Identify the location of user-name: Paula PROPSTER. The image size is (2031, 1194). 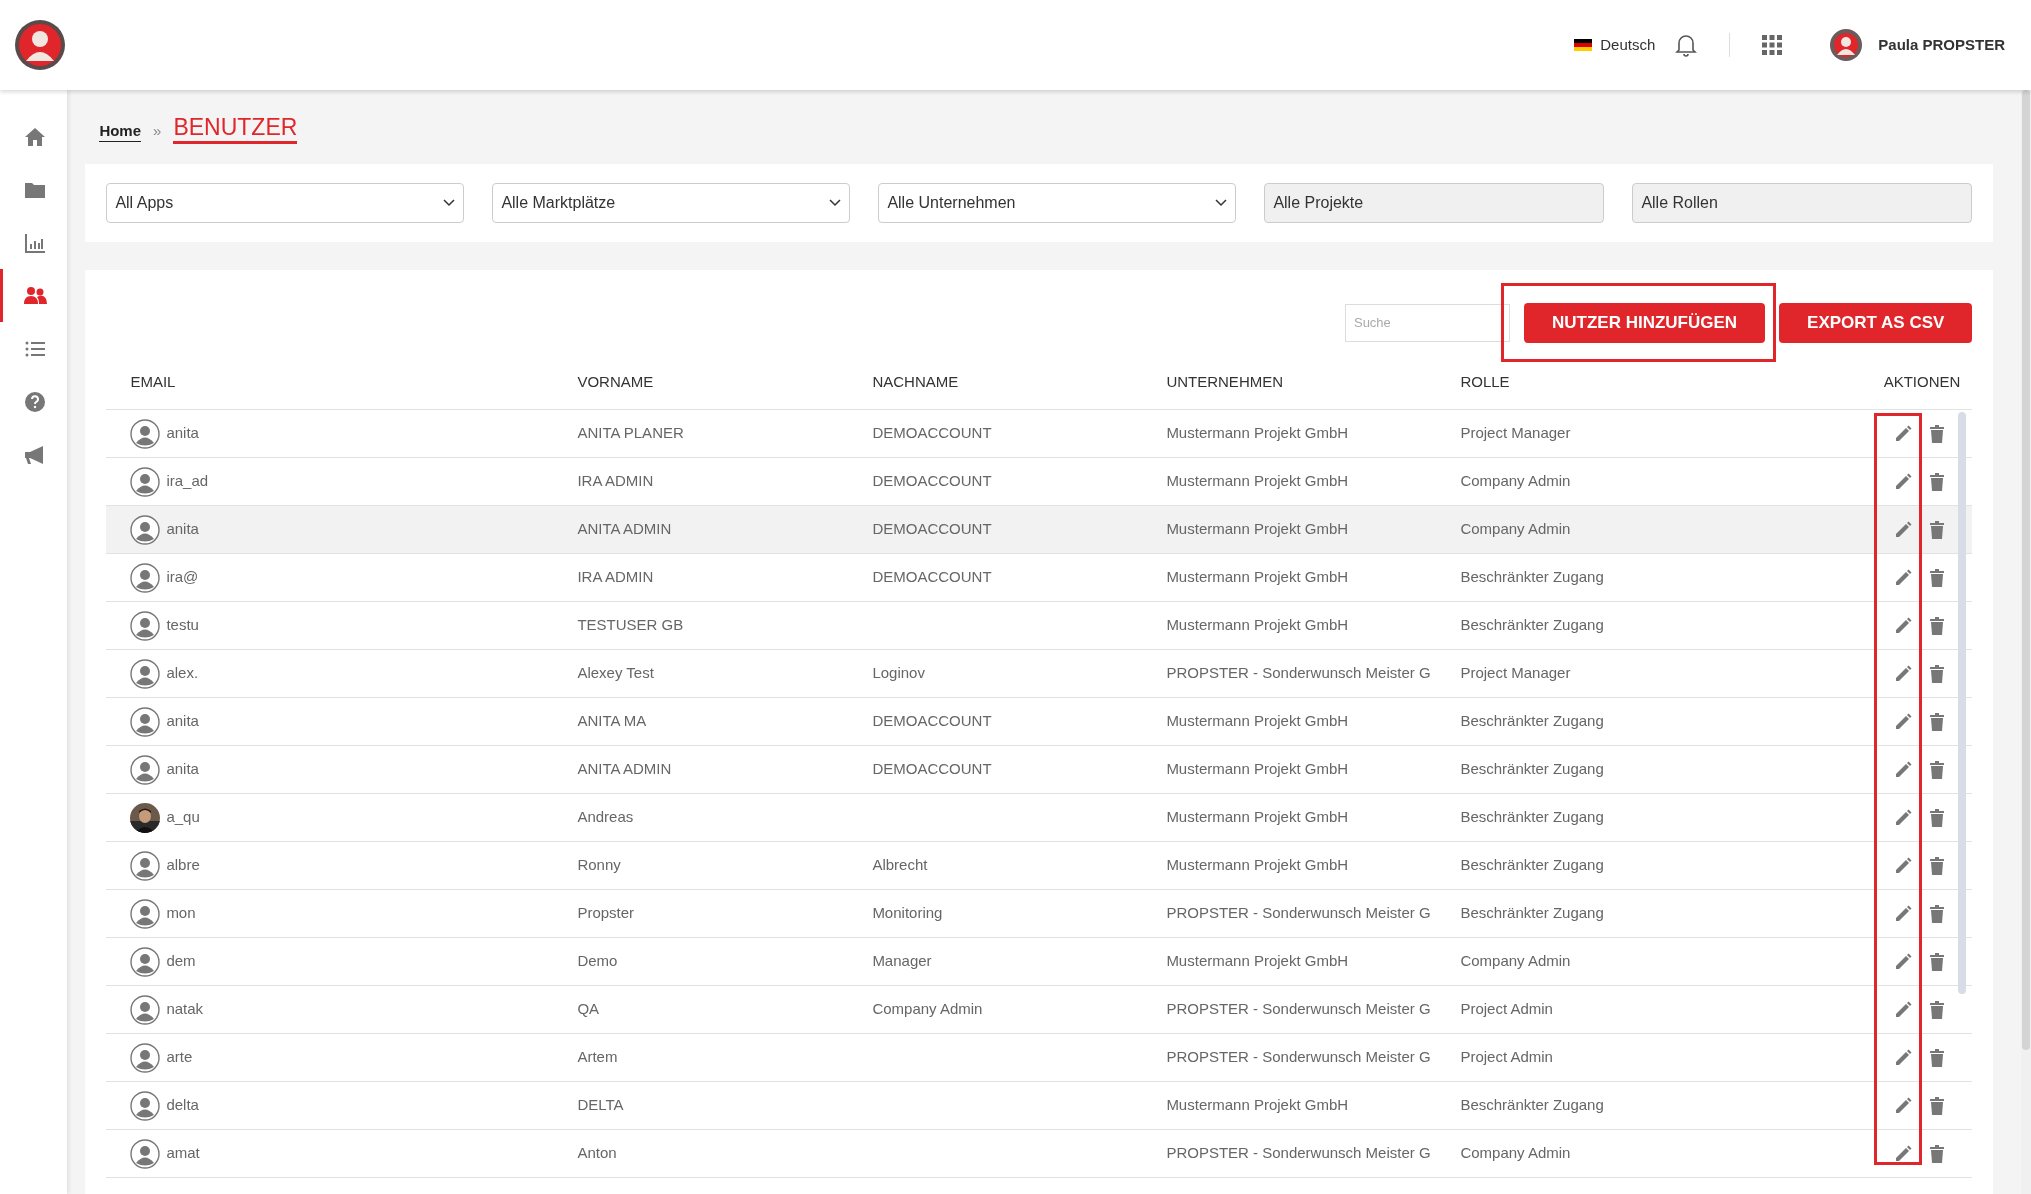
(1941, 45).